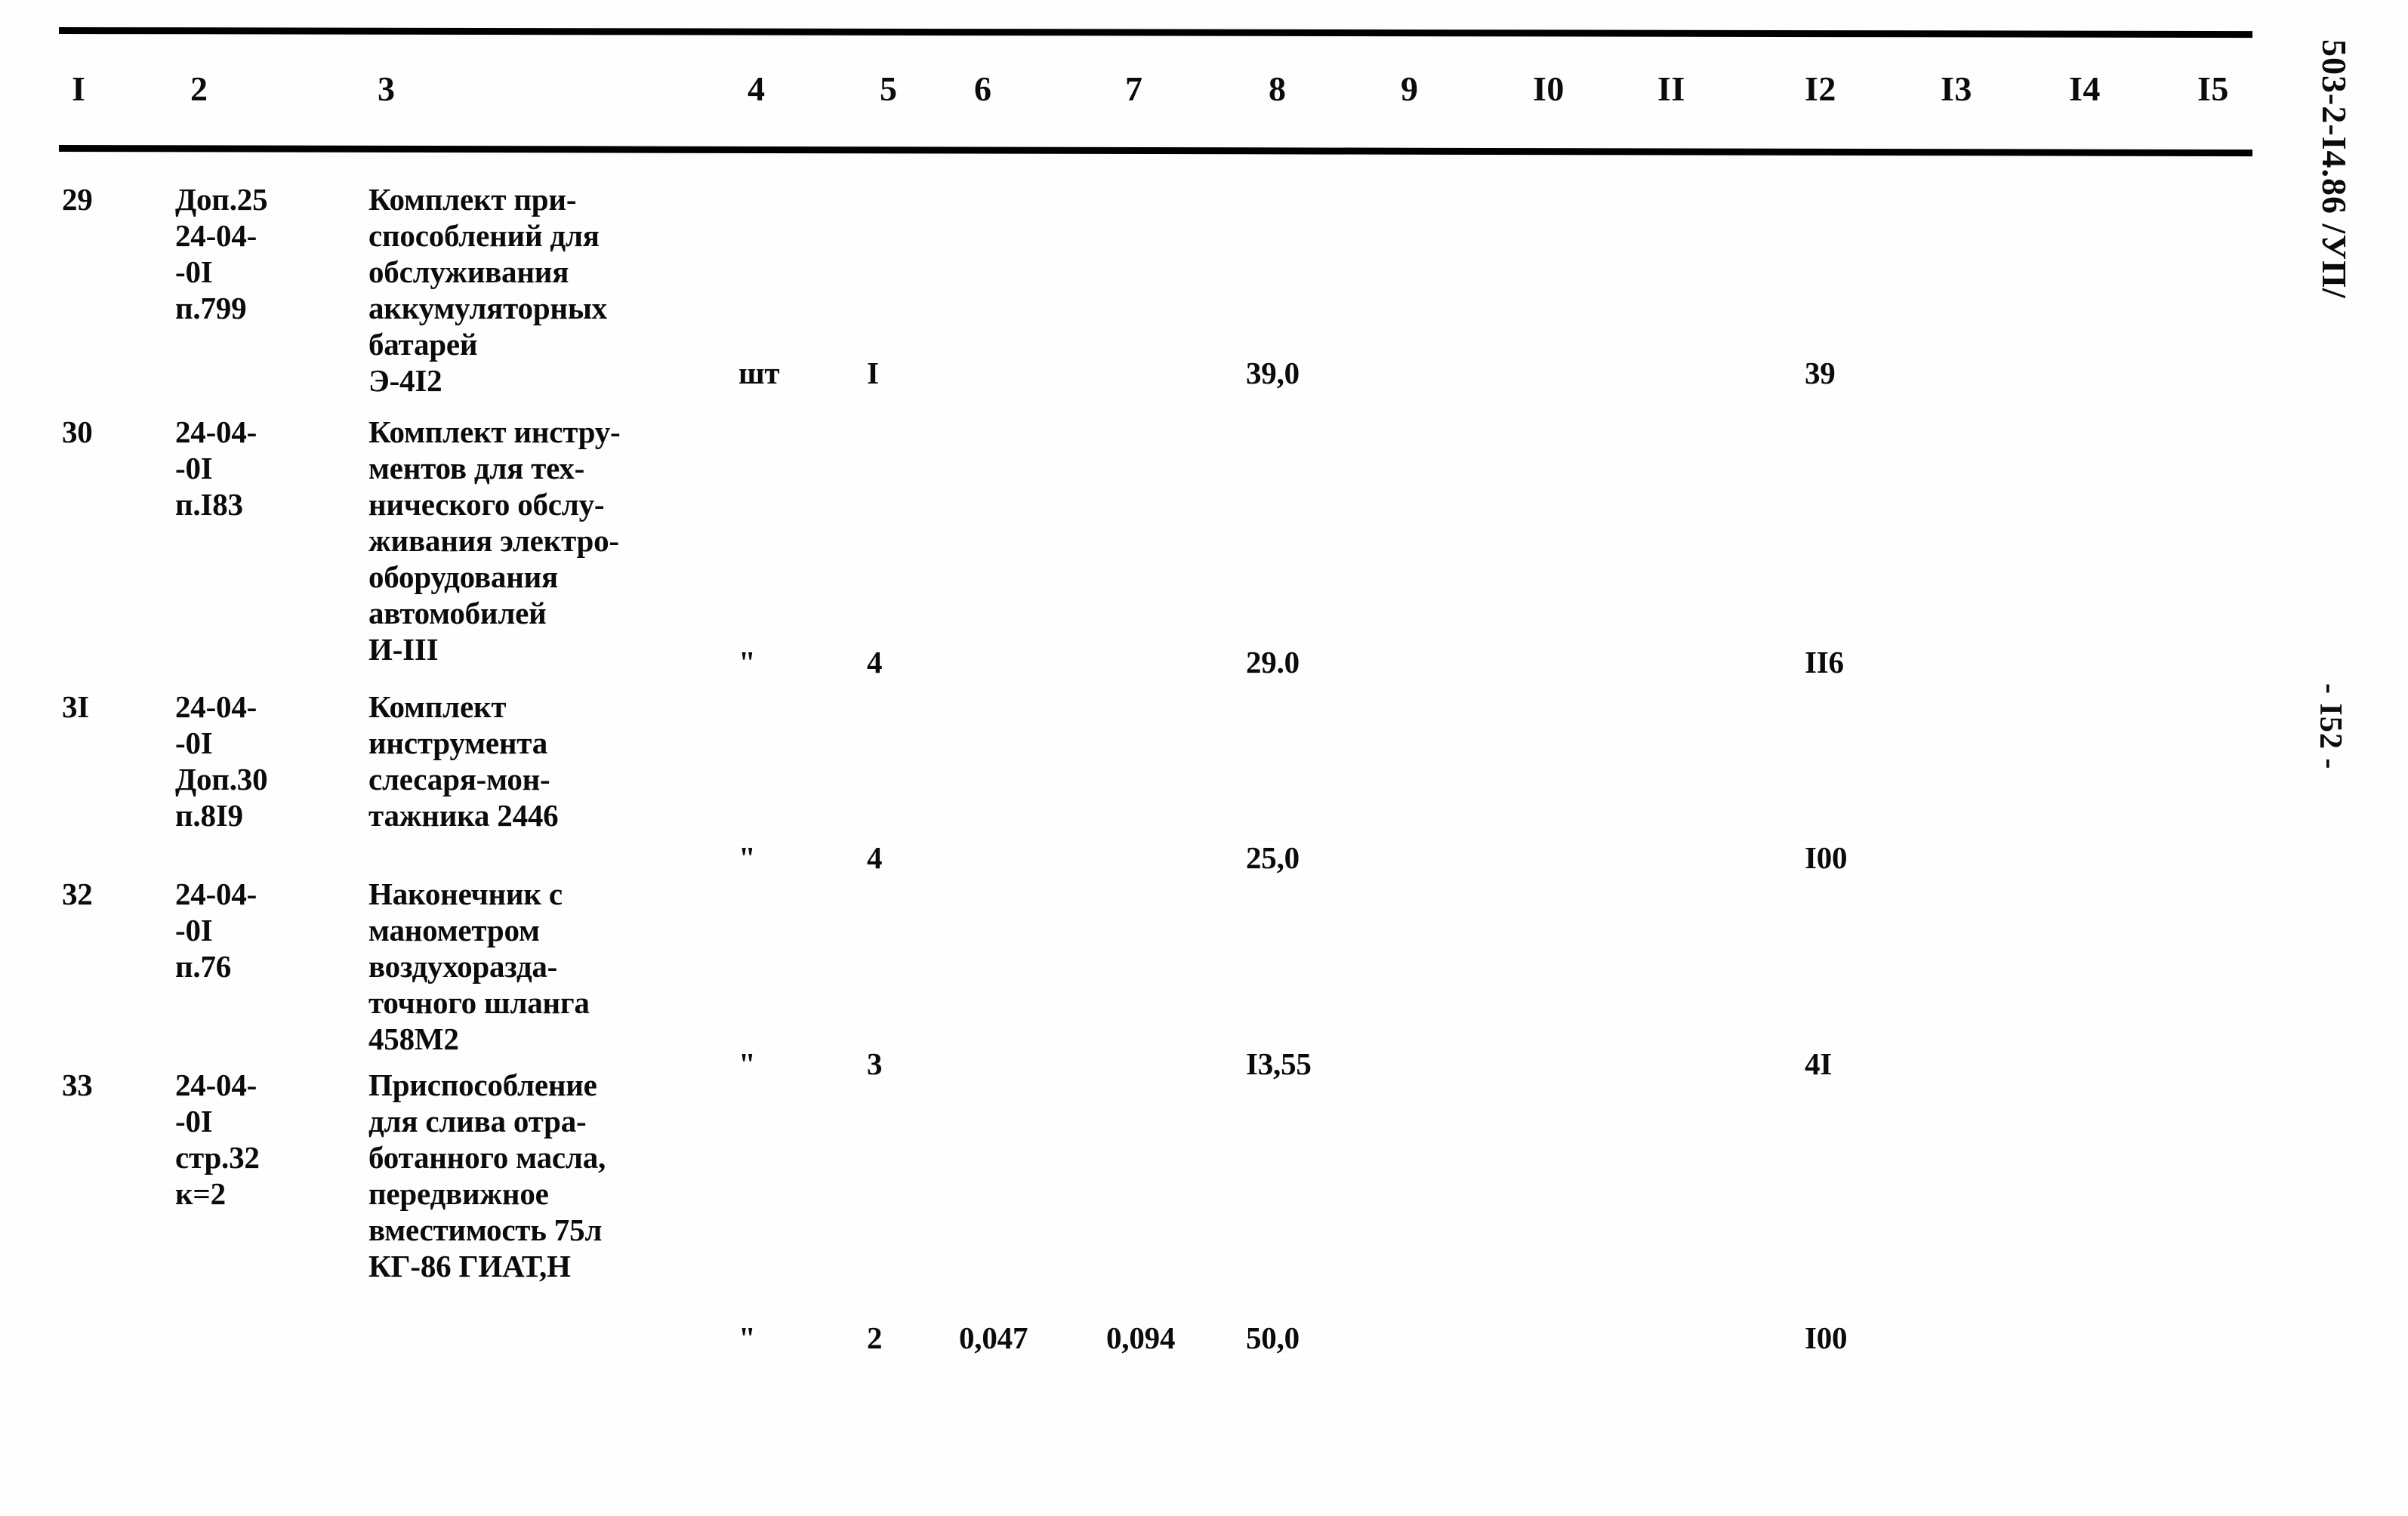 The image size is (2408, 1516). What do you see at coordinates (993, 1337) in the screenshot?
I see `row-value-col6-cell: 0,047` at bounding box center [993, 1337].